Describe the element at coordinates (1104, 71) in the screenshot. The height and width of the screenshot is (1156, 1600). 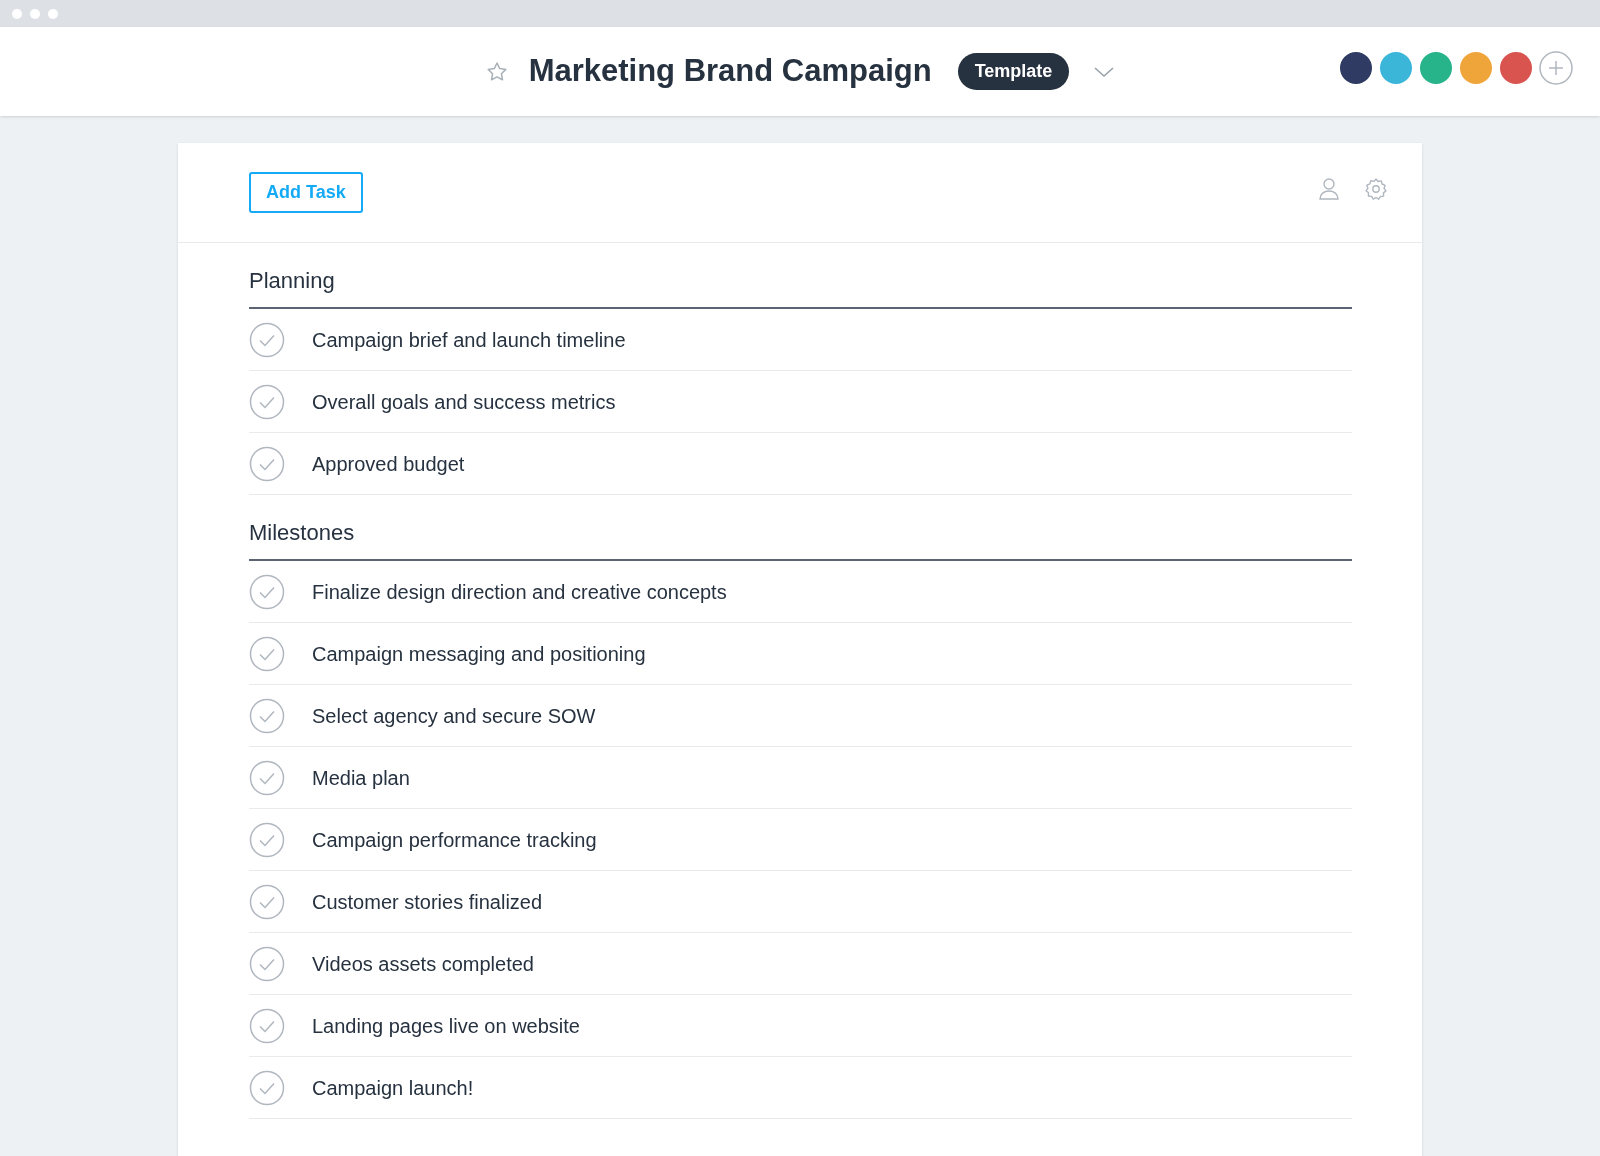
I see `chevron-down-icon` at that location.